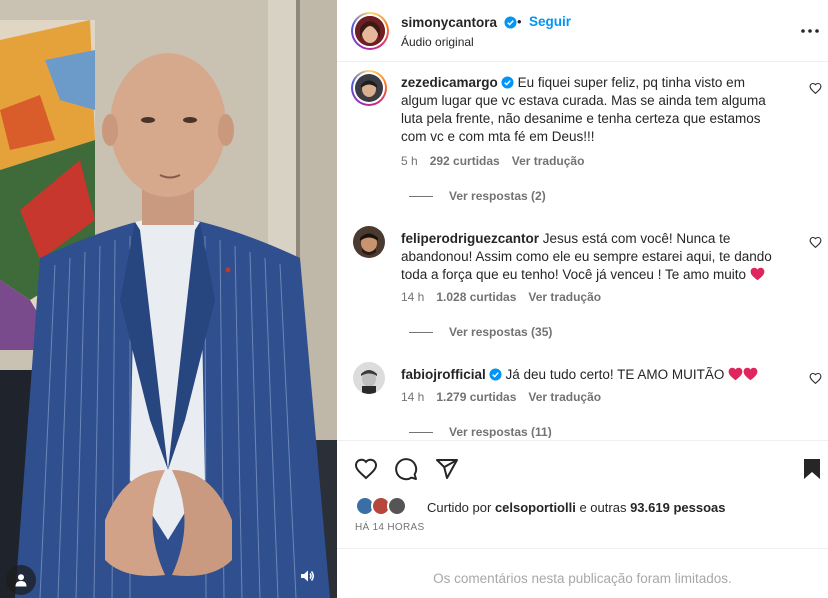 This screenshot has width=828, height=598. Describe the element at coordinates (535, 507) in the screenshot. I see `liked-by-user: celsoportiolli` at that location.